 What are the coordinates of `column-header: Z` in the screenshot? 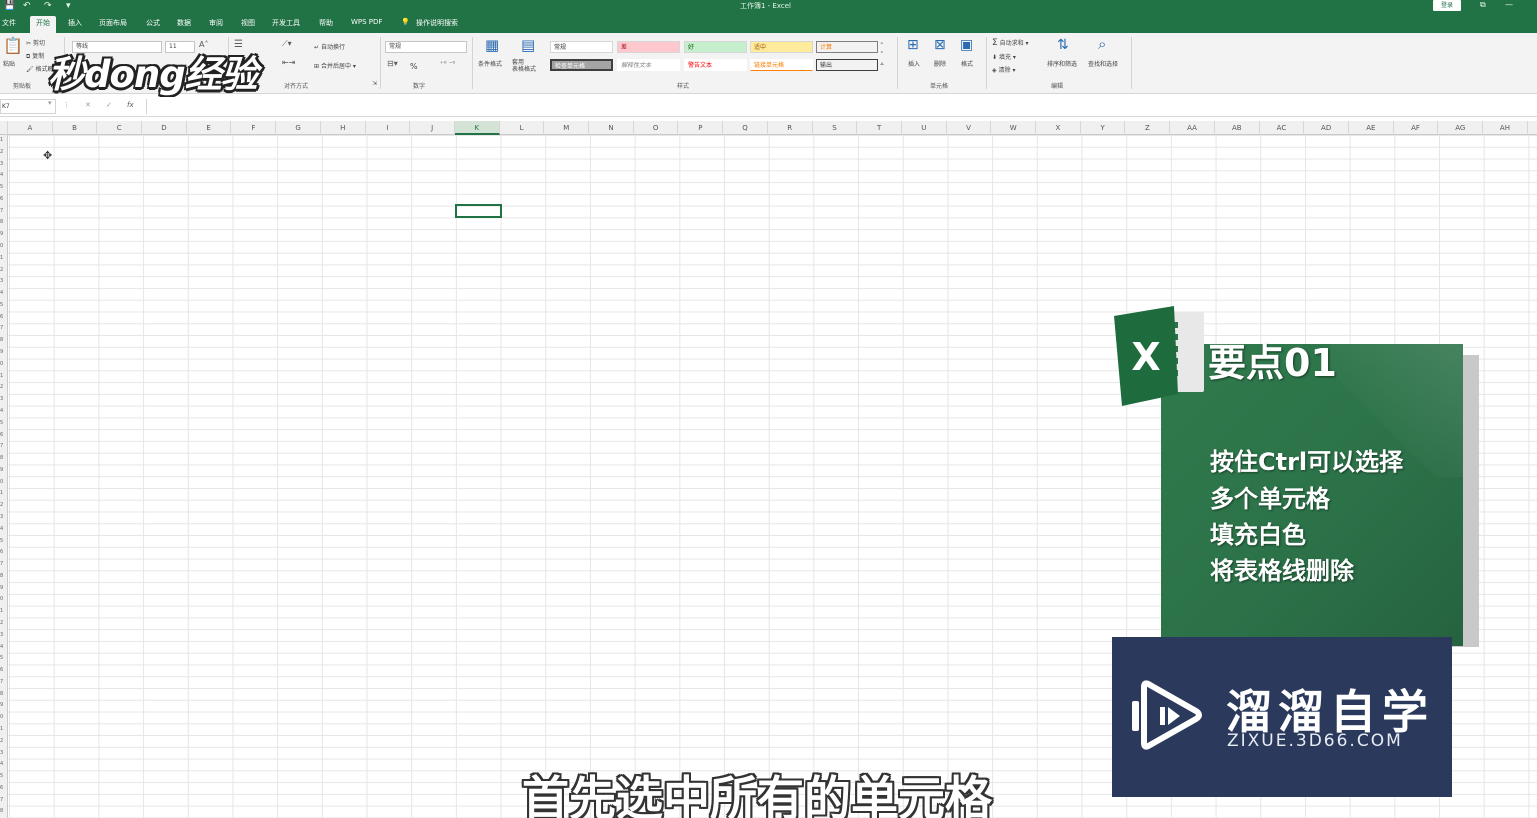 It's located at (1148, 128).